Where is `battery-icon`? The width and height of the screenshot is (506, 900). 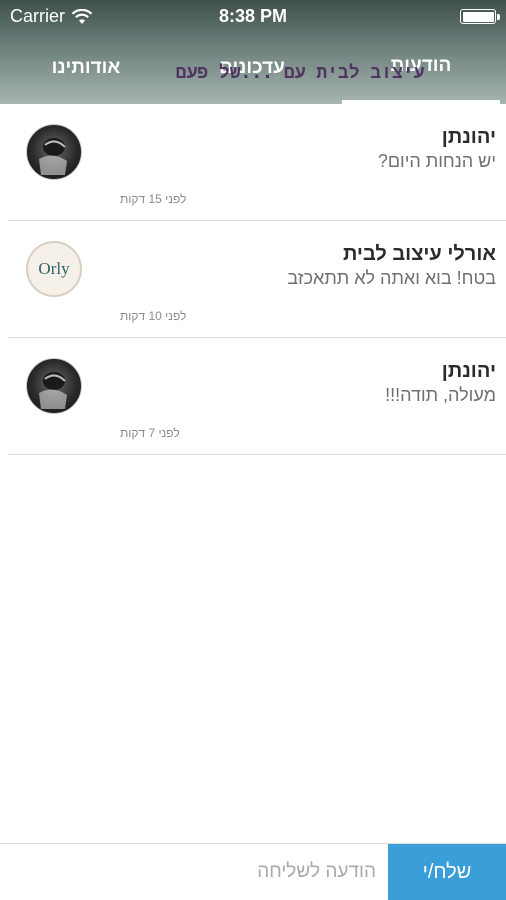 battery-icon is located at coordinates (480, 16).